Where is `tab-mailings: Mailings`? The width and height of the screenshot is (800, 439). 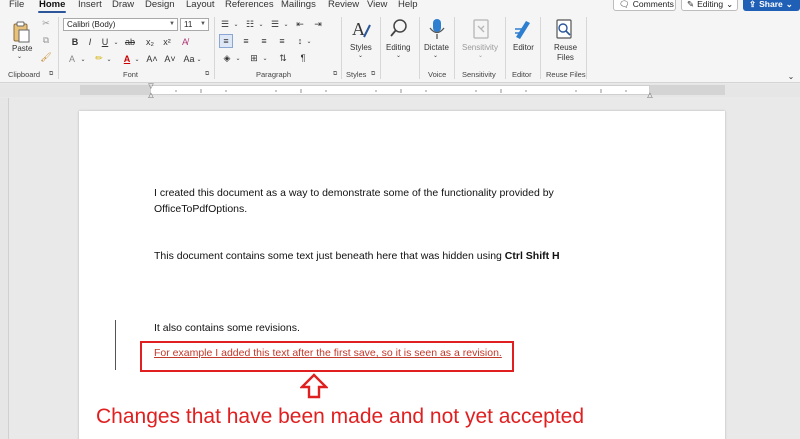 tab-mailings: Mailings is located at coordinates (298, 5).